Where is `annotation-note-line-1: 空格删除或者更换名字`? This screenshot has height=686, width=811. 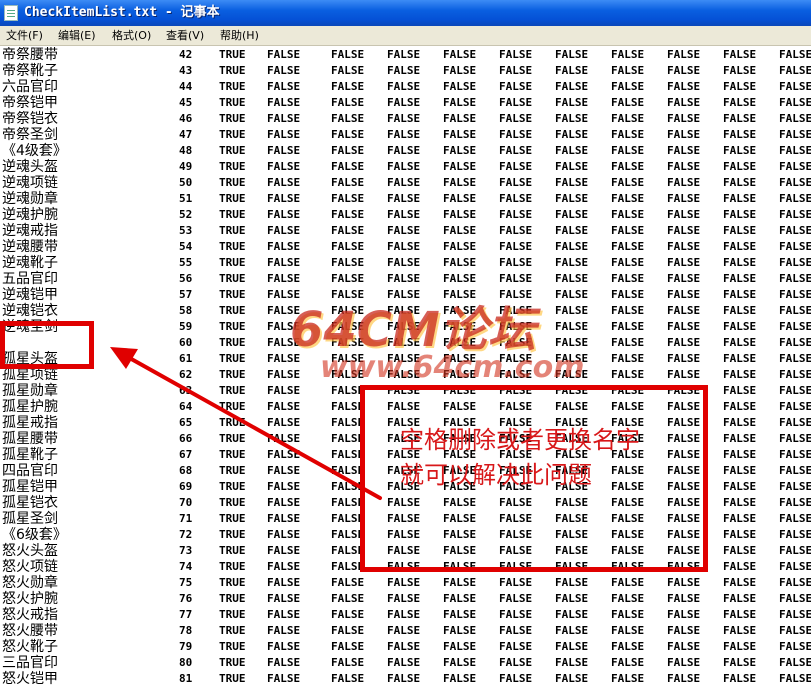
annotation-note-line-1: 空格删除或者更换名字 is located at coordinates (520, 440).